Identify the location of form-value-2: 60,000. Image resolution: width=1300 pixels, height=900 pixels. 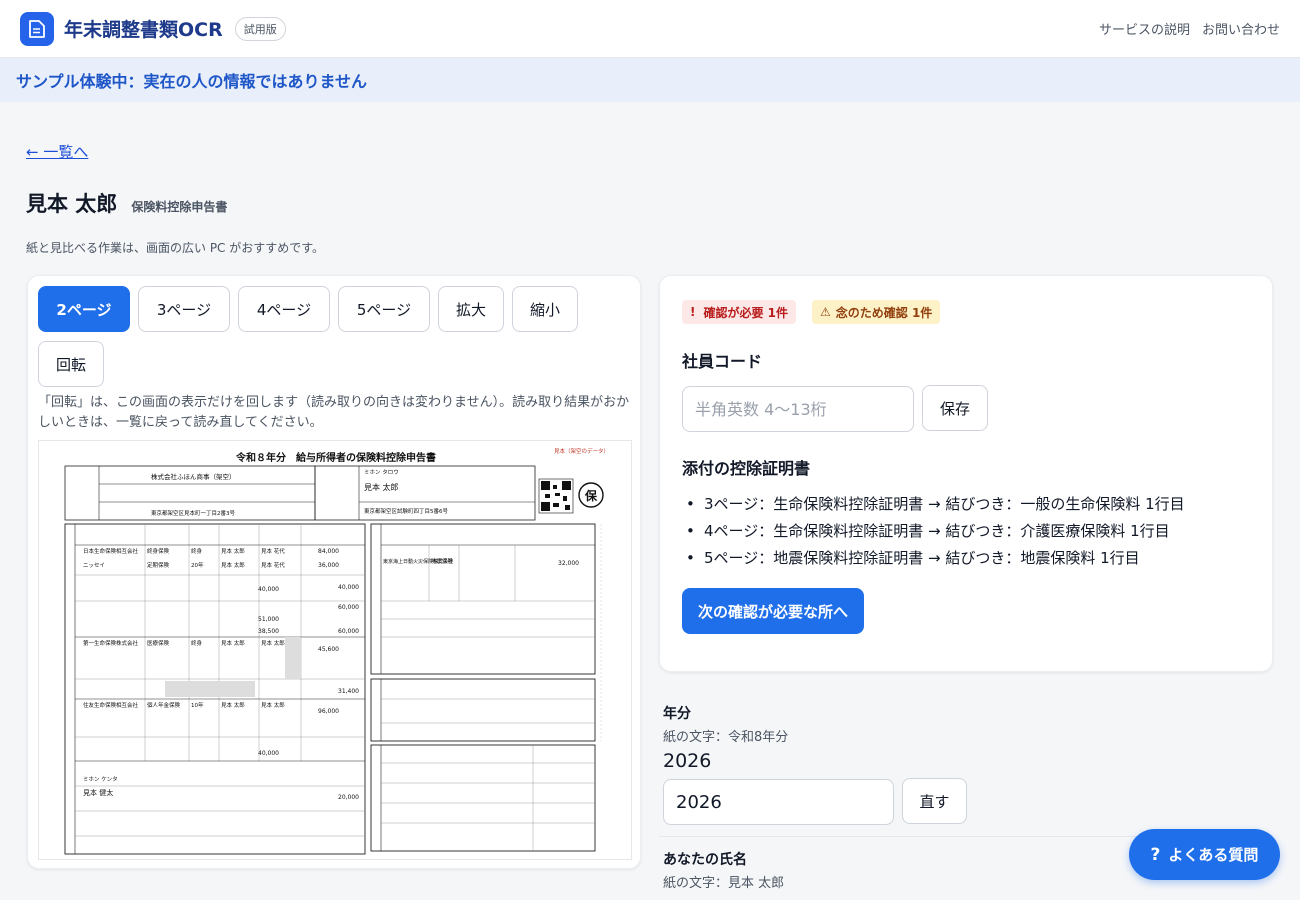
(348, 607).